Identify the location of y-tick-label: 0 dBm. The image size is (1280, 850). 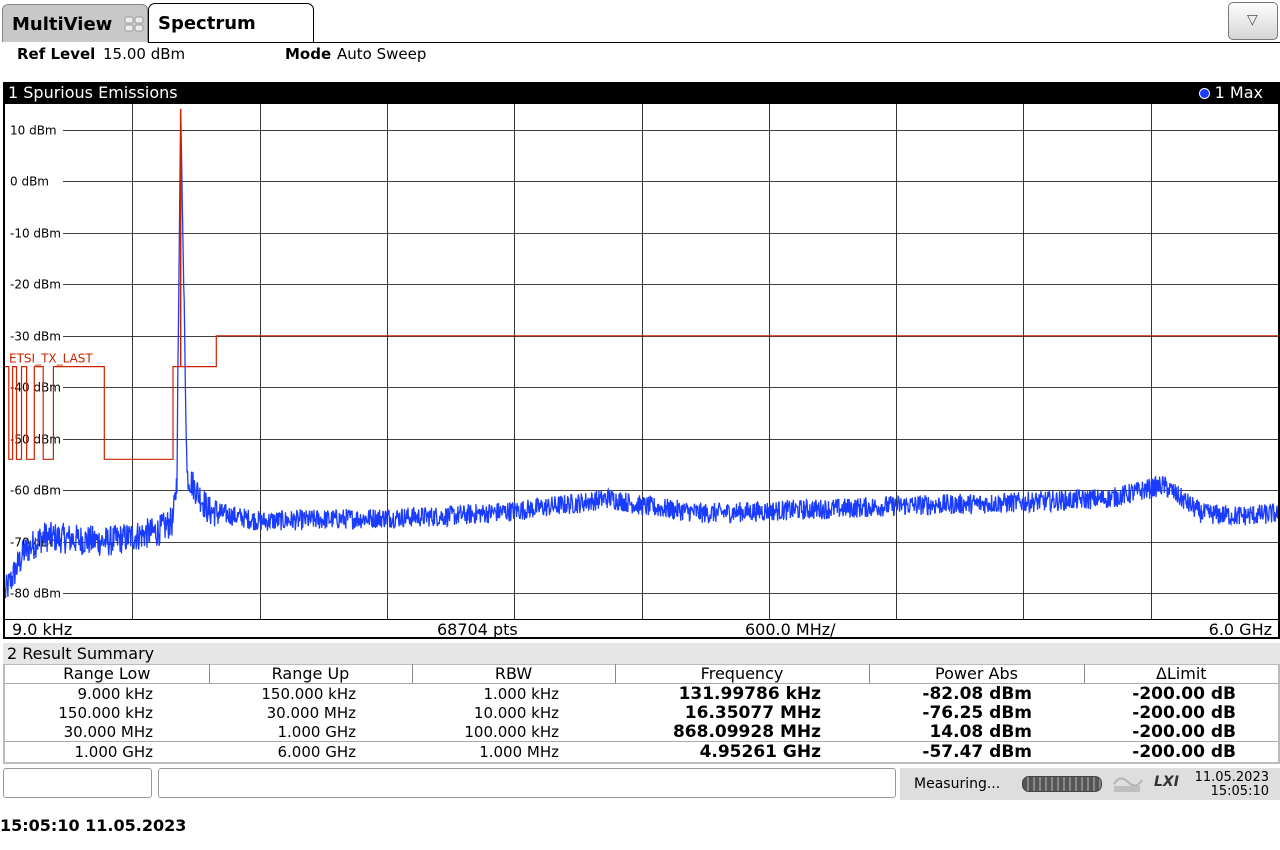
(29, 182).